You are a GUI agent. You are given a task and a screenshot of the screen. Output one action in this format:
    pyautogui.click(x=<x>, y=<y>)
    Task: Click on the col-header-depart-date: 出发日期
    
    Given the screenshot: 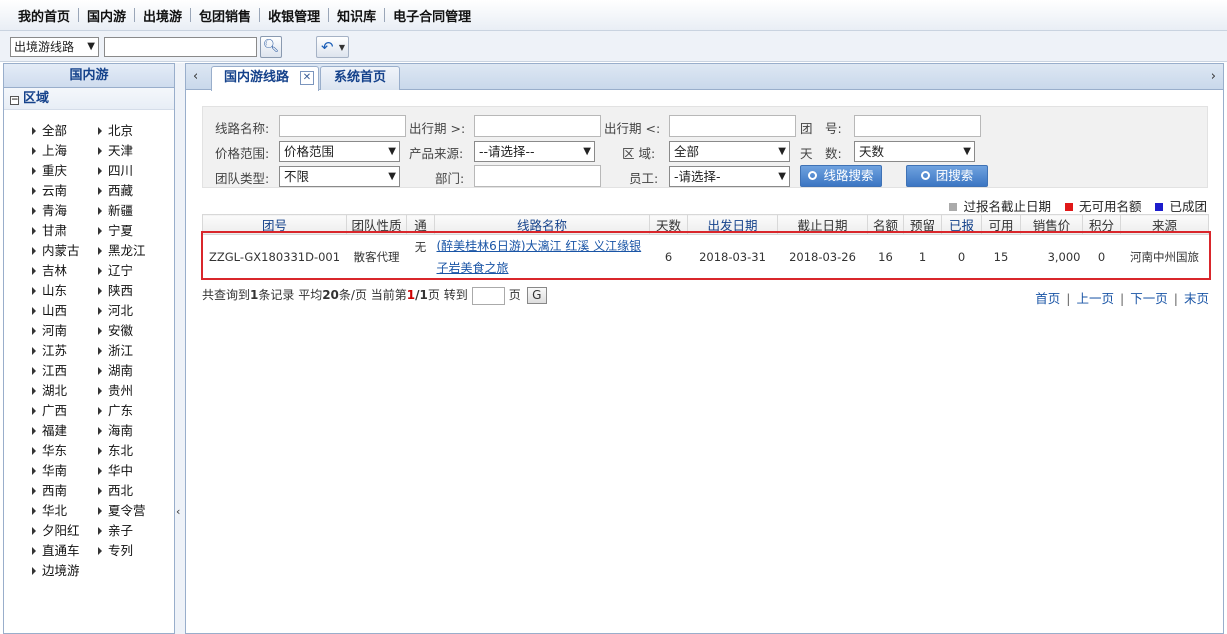 What is the action you would take?
    pyautogui.click(x=732, y=224)
    